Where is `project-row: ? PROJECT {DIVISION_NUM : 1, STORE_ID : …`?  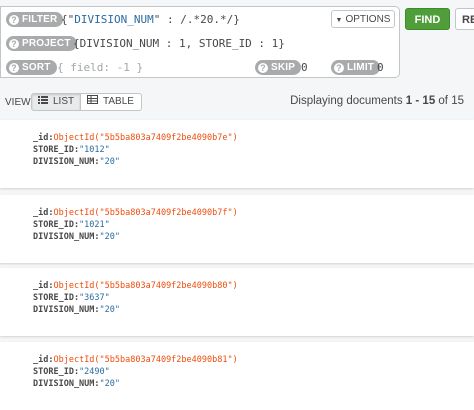 project-row: ? PROJECT {DIVISION_NUM : 1, STORE_ID : … is located at coordinates (200, 44).